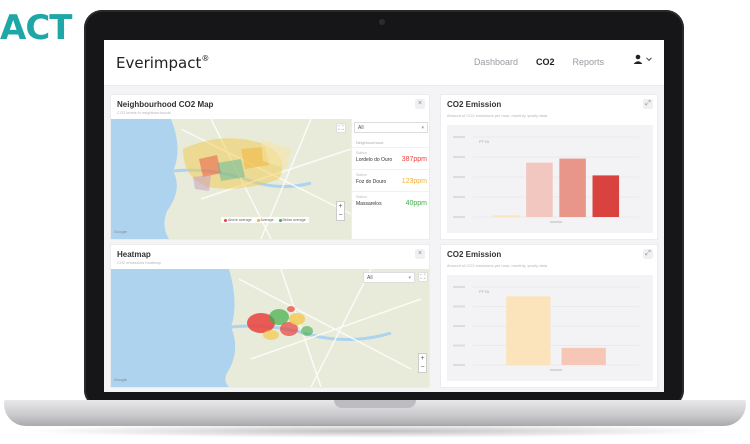 This screenshot has width=750, height=444. I want to click on main-nav: Dashboard CO2 Reports, so click(539, 62).